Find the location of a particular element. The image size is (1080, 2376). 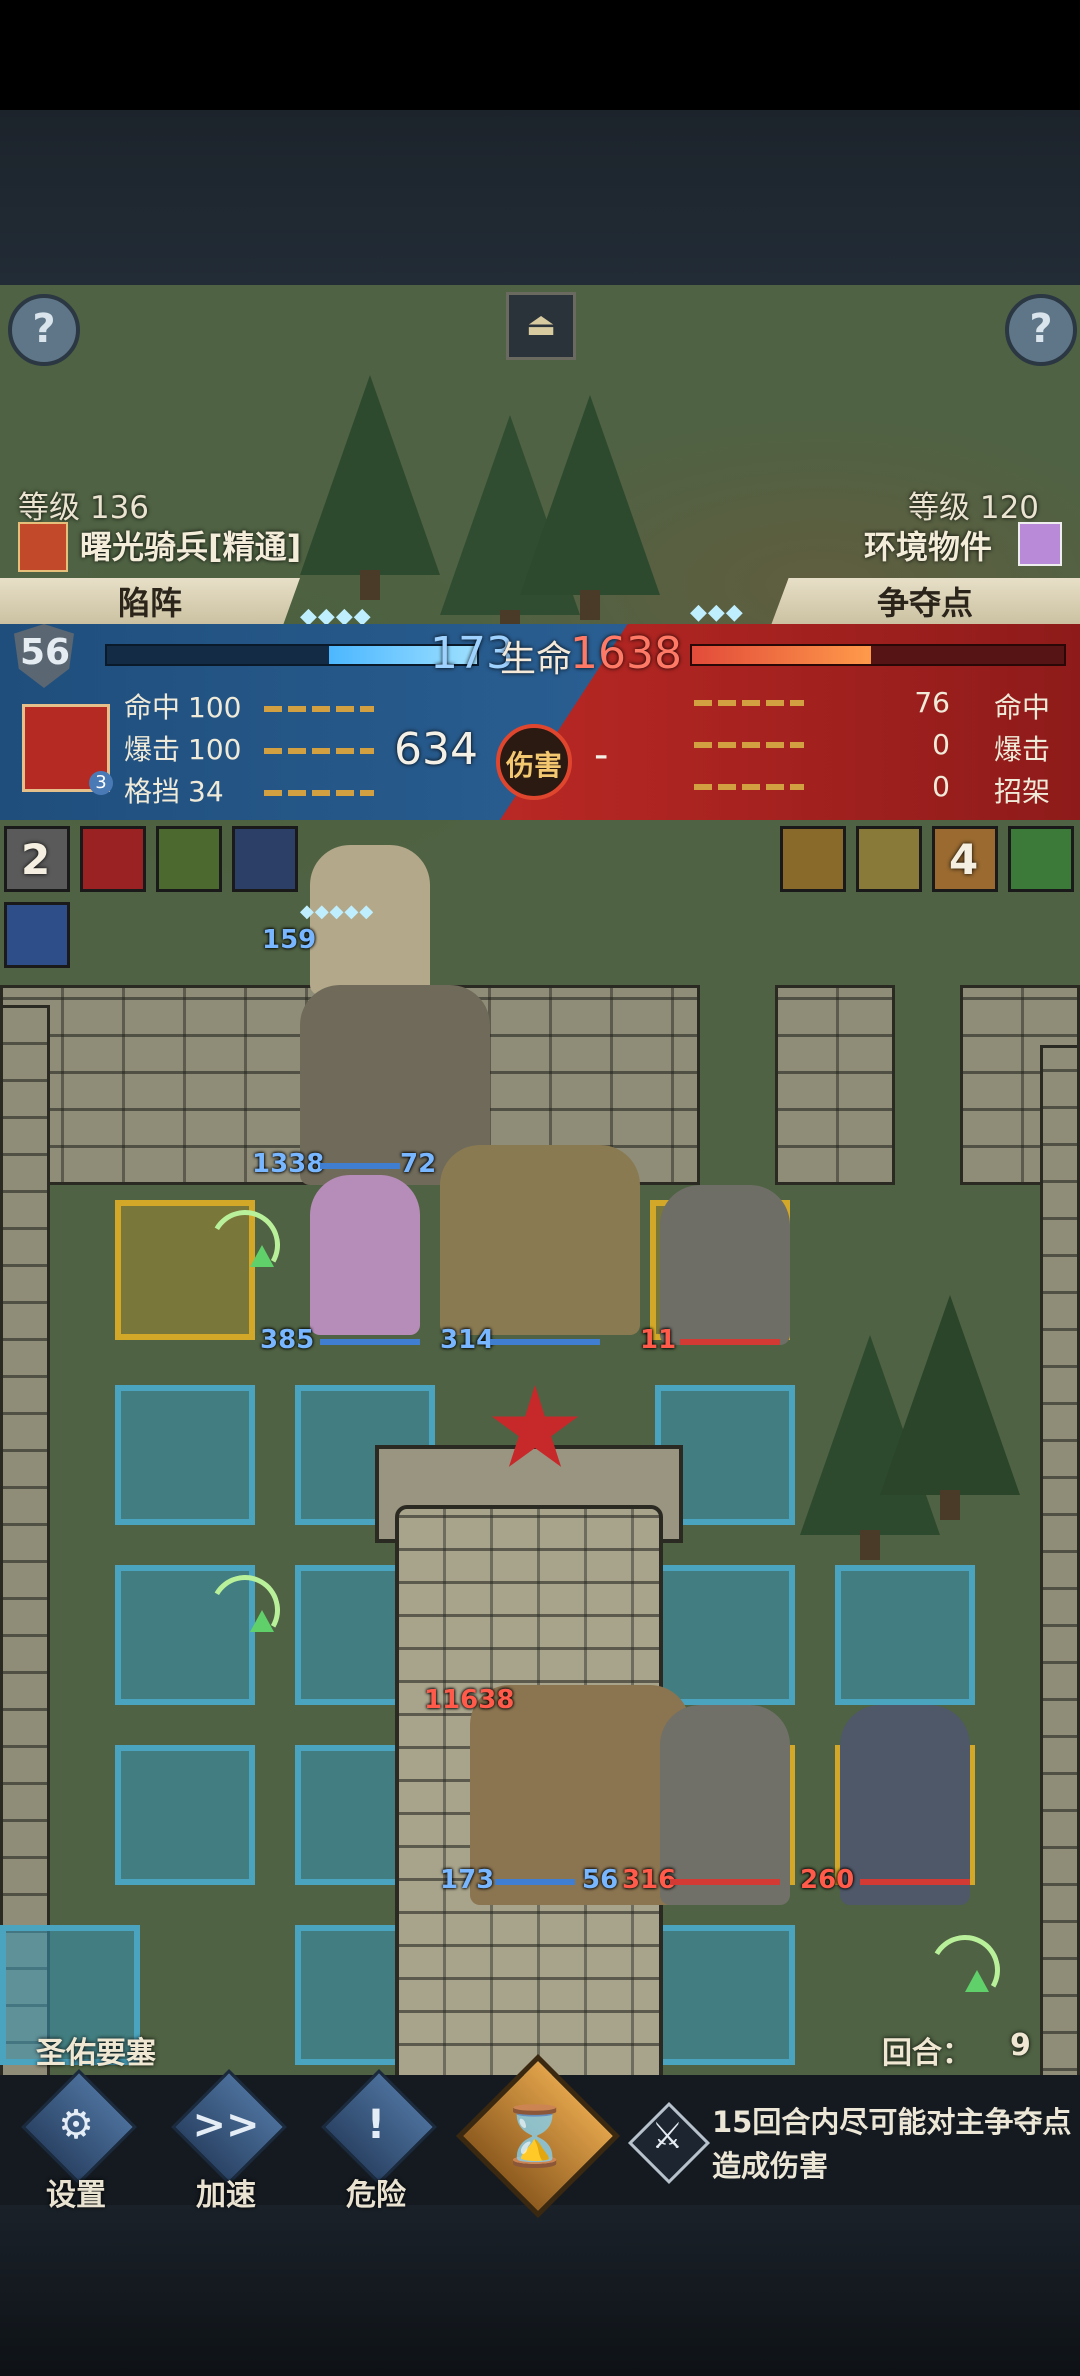

left-stat-block: 格挡 34 is located at coordinates (249, 790).